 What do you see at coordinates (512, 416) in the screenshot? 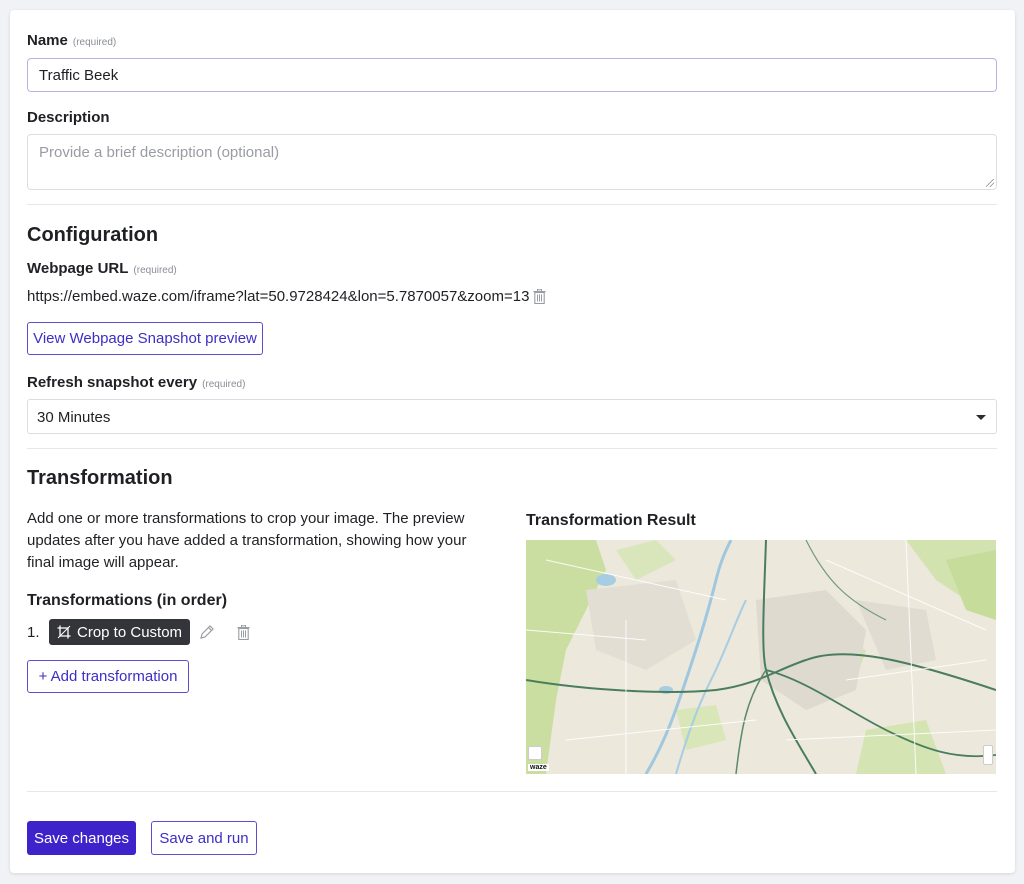
I see `refresh-select: 30 Minutes` at bounding box center [512, 416].